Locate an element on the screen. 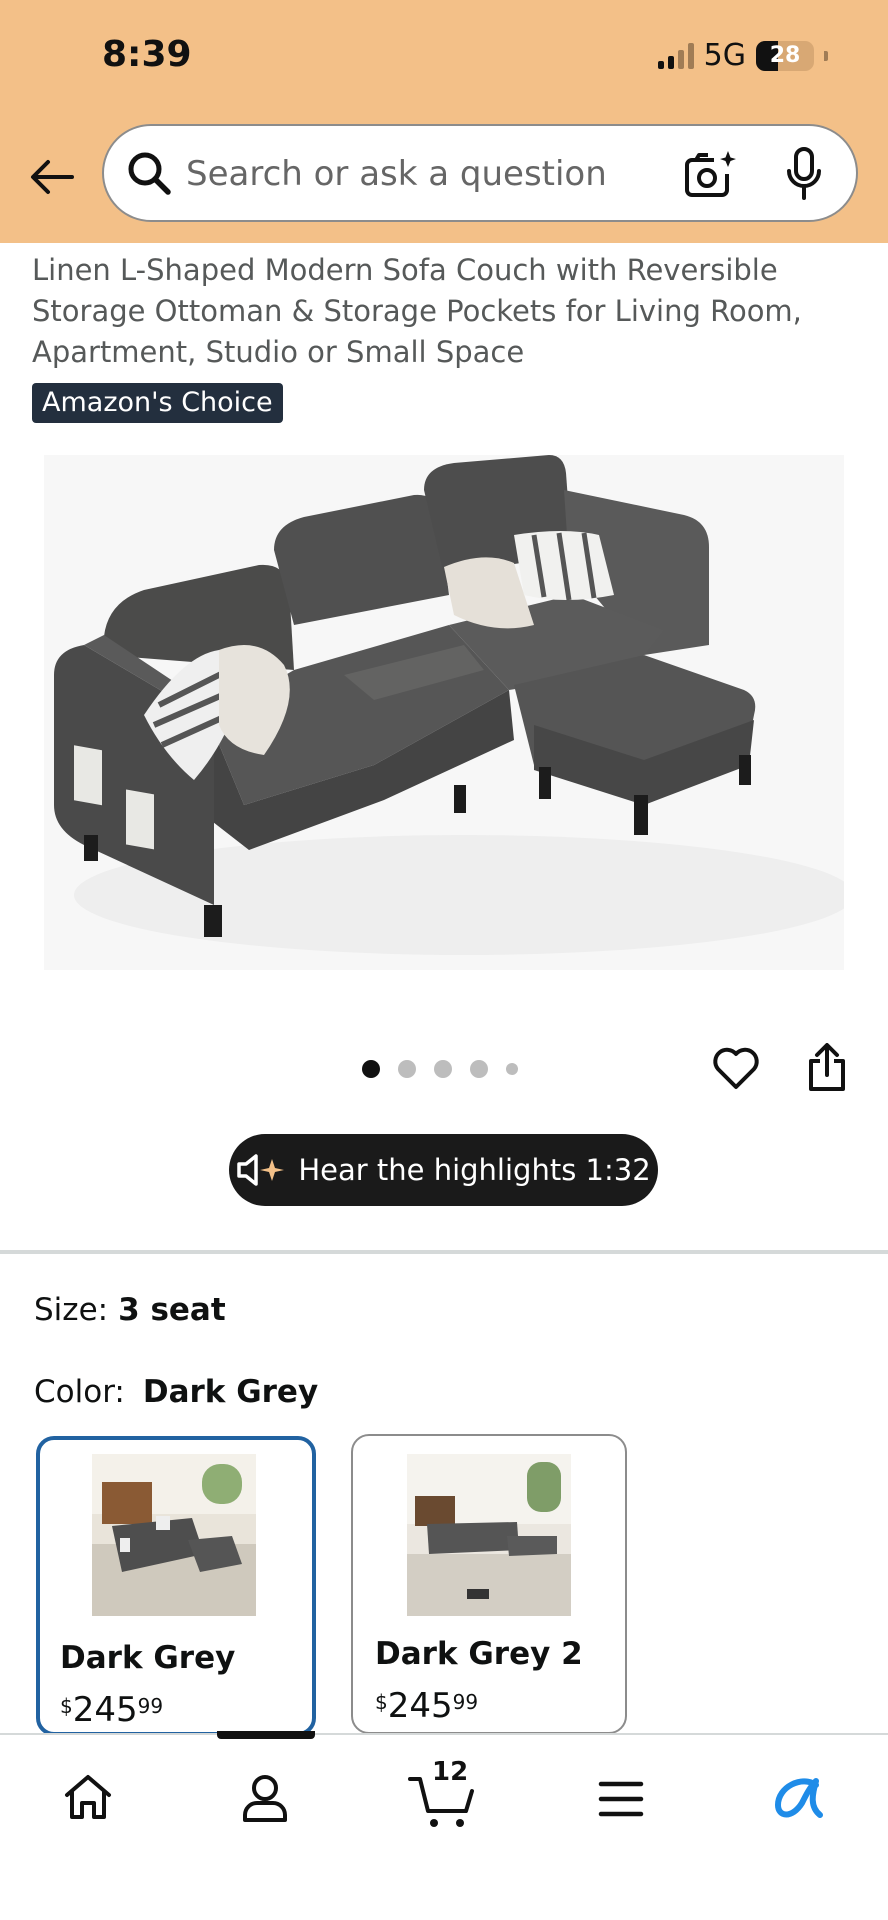 Image resolution: width=888 pixels, height=1920 pixels. color-swatch-dark-grey-2: Dark Grey 2 $24599 is located at coordinates (489, 1584).